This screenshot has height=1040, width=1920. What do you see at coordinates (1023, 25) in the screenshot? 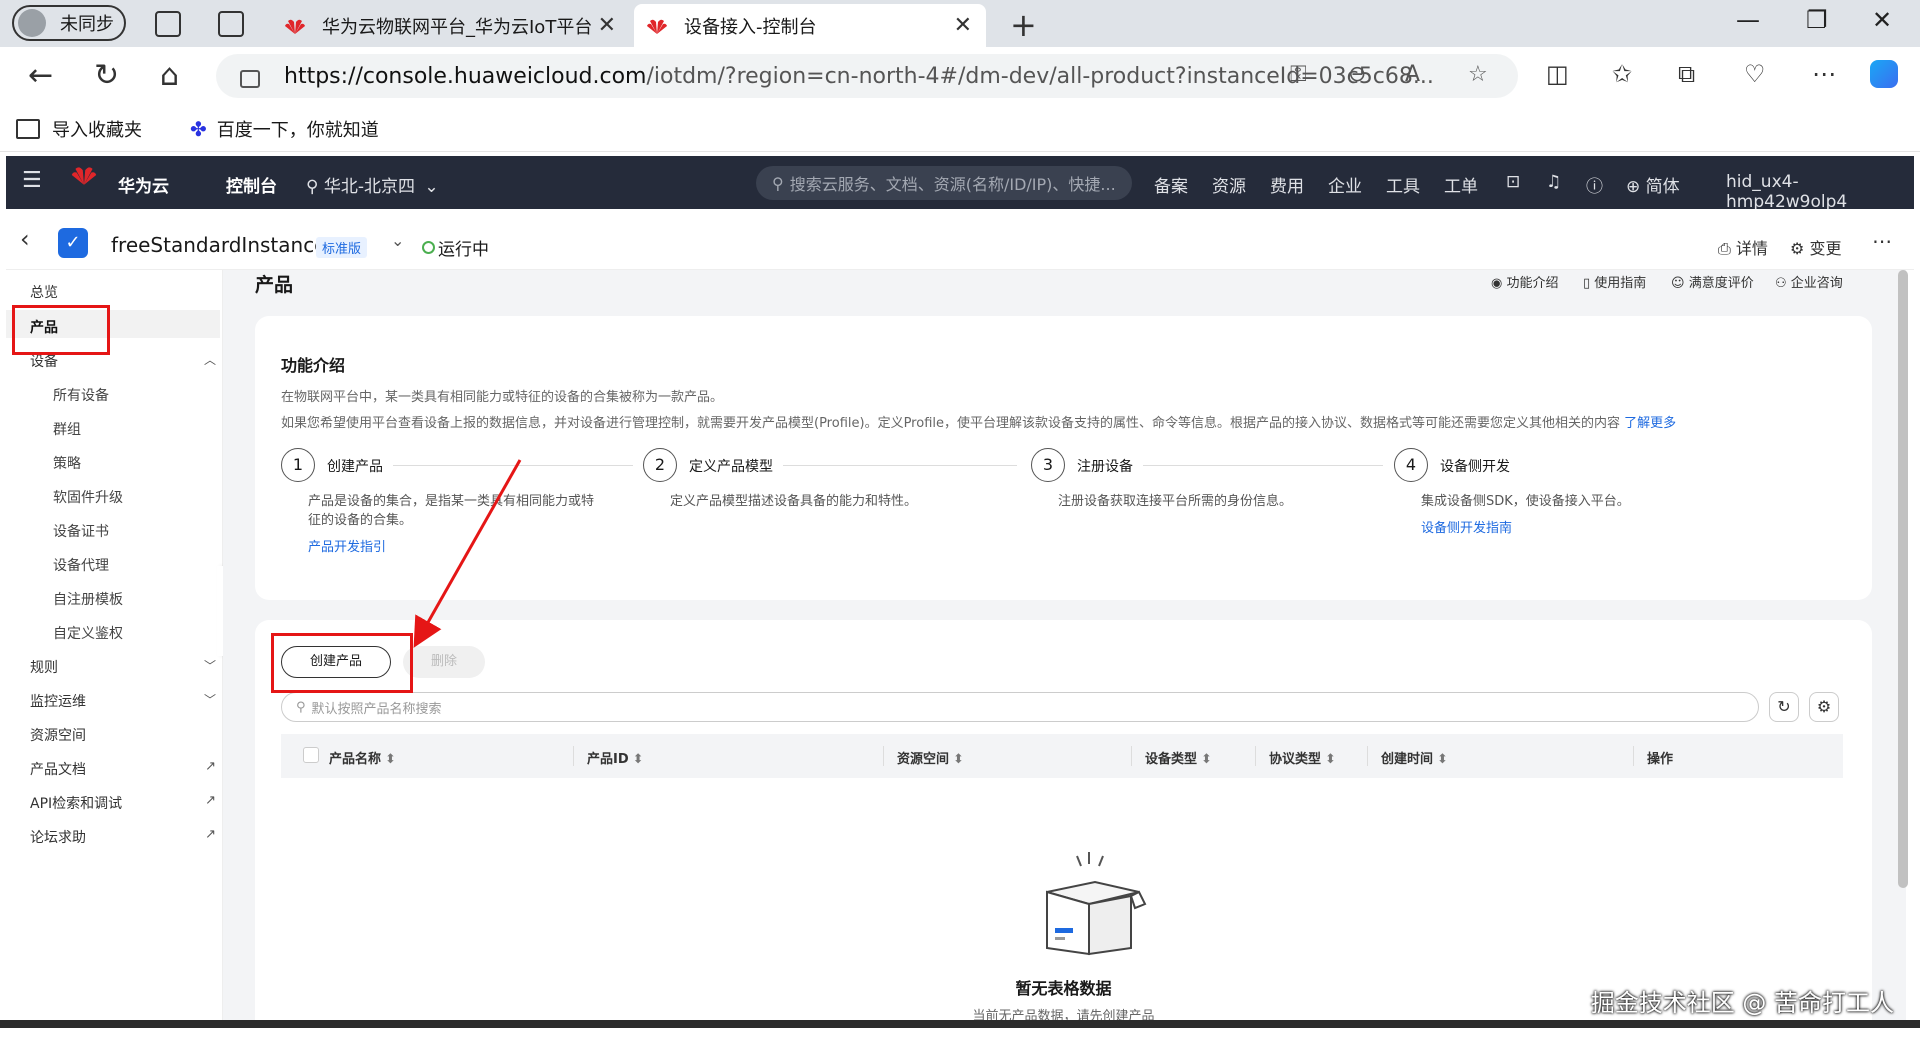
I see `new-tab-icon: +` at bounding box center [1023, 25].